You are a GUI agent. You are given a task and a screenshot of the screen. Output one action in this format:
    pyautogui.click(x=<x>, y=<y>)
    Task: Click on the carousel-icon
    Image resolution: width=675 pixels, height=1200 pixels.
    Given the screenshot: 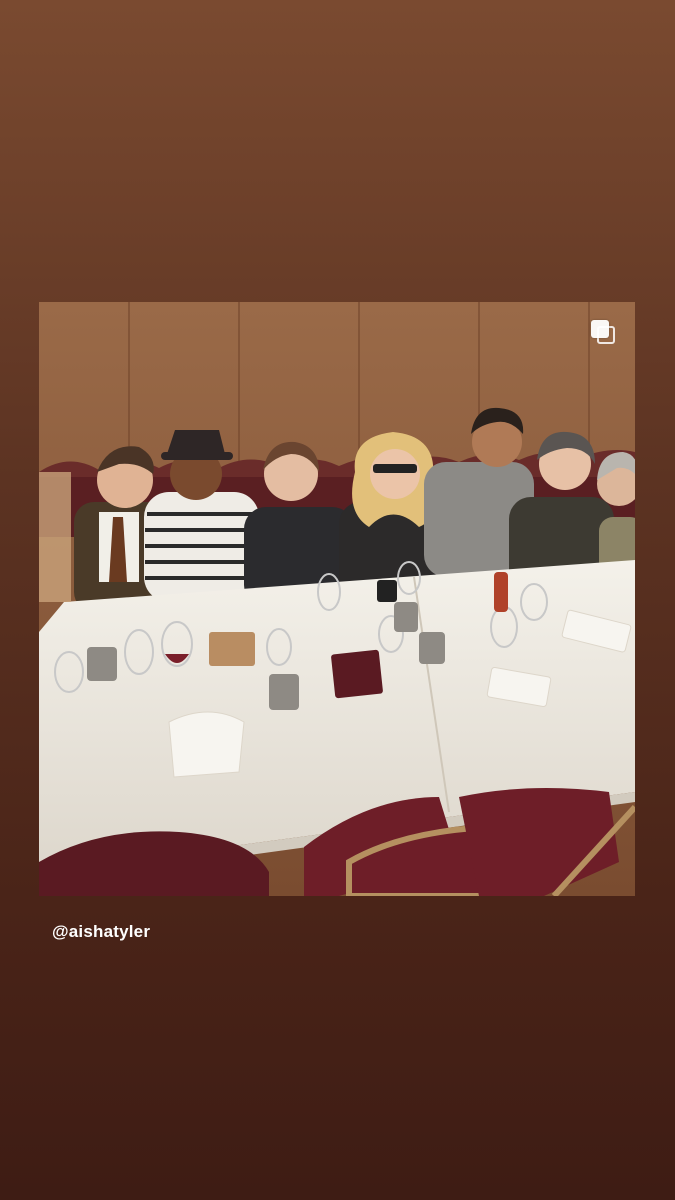 What is the action you would take?
    pyautogui.click(x=604, y=333)
    